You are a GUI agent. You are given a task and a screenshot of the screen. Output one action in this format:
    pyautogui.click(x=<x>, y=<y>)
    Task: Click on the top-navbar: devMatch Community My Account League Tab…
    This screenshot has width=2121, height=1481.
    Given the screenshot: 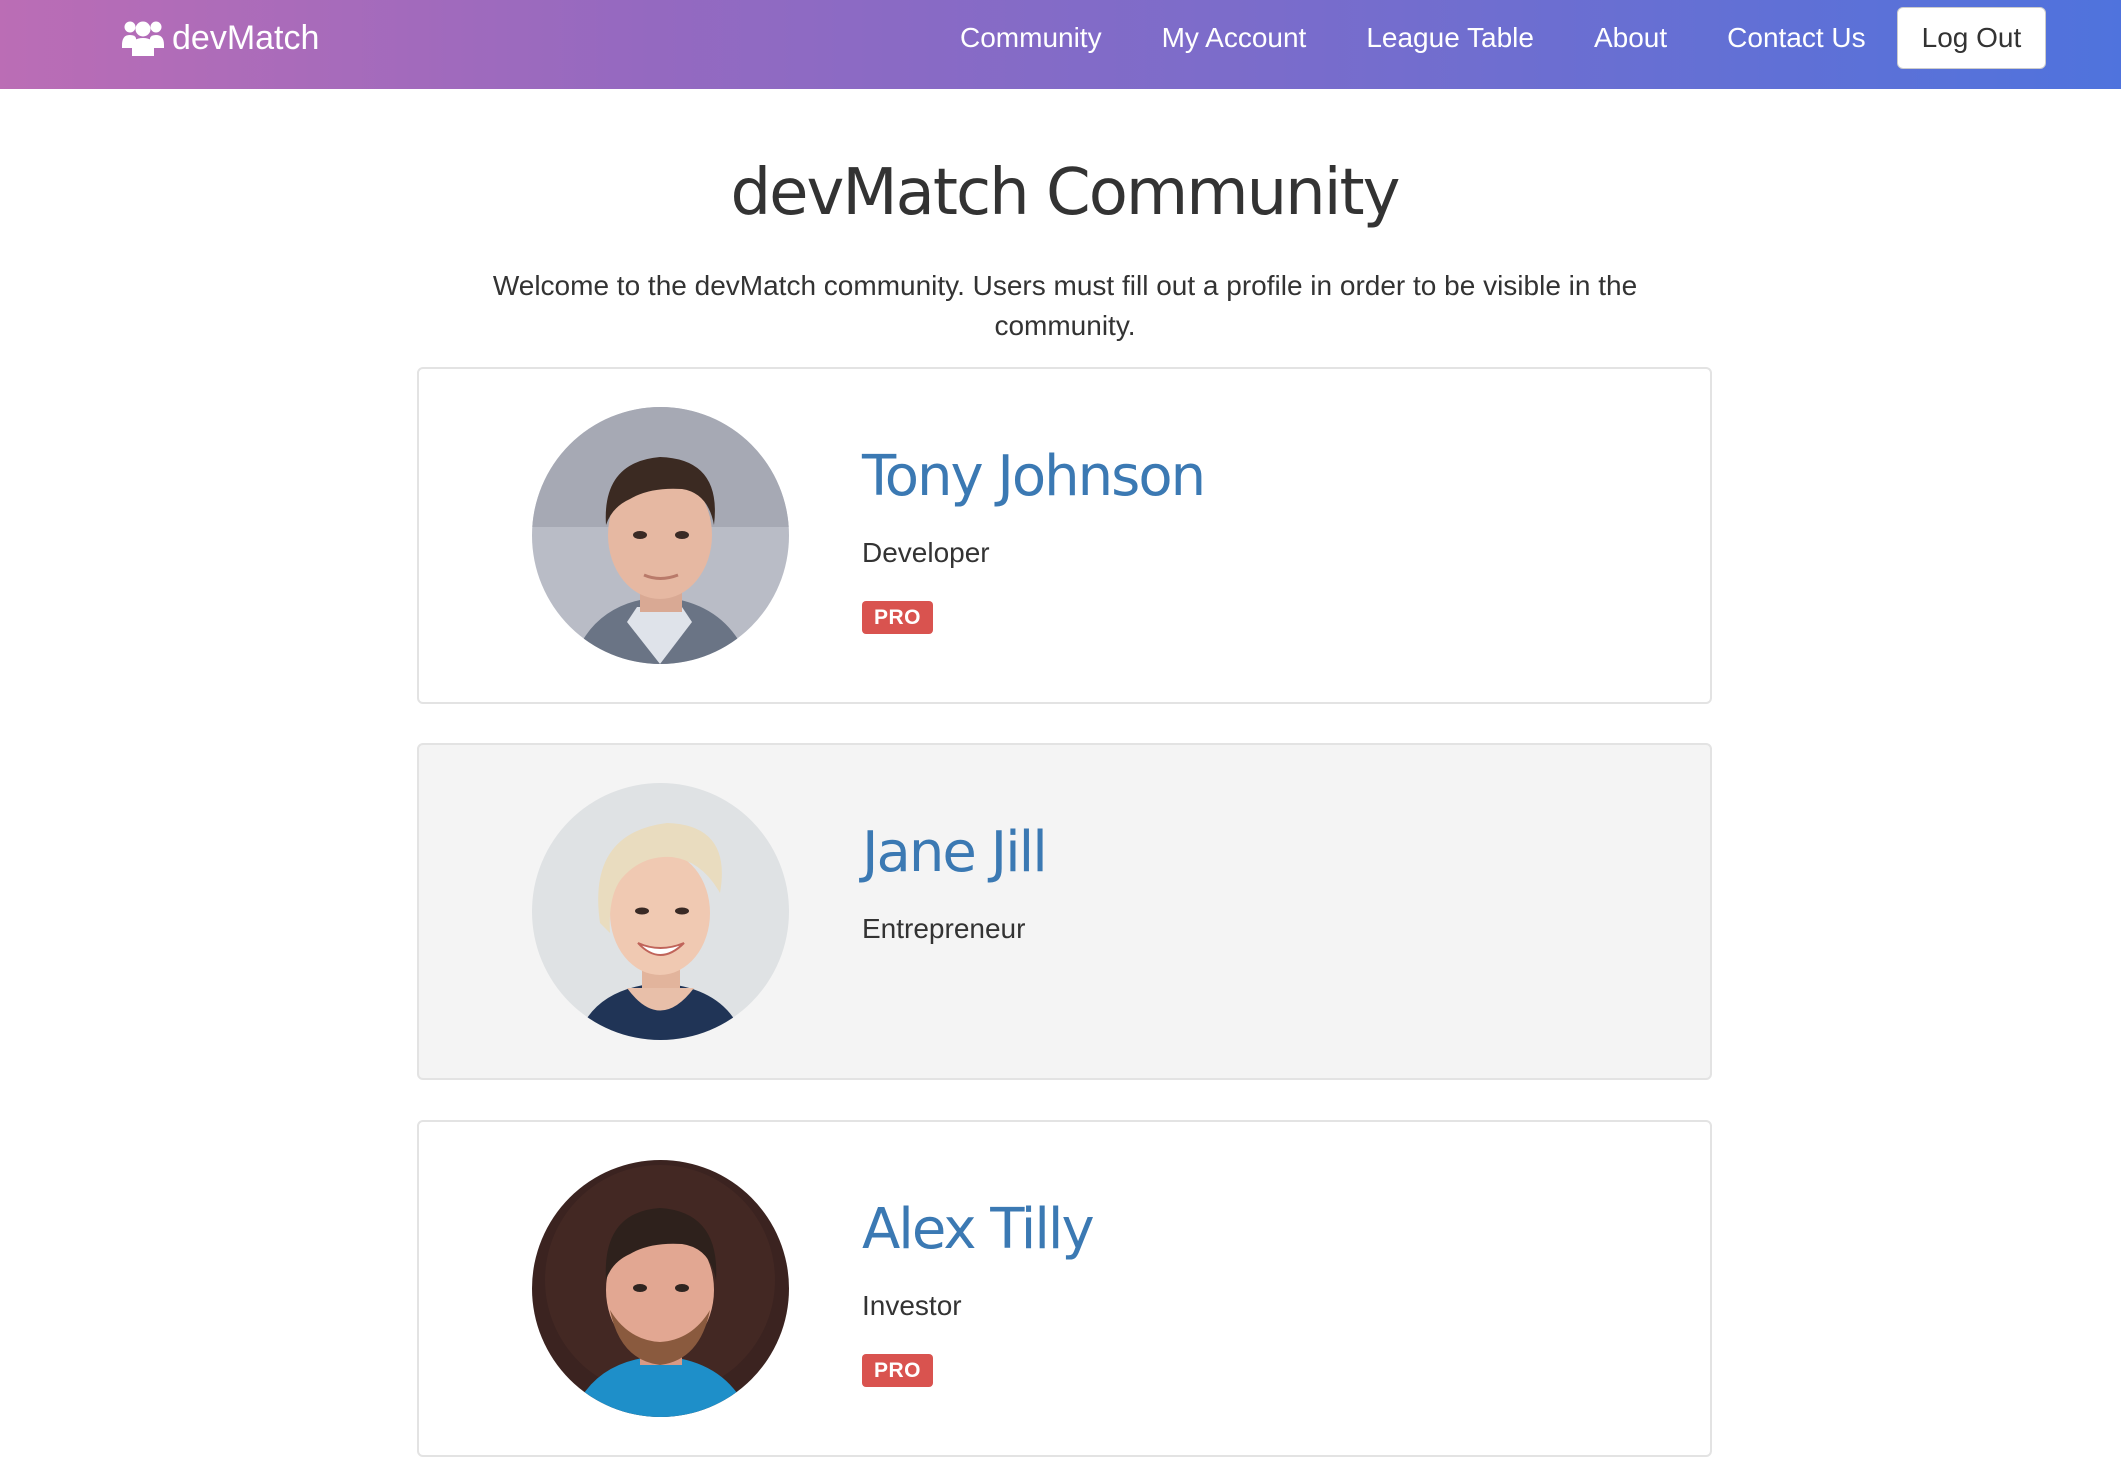 What is the action you would take?
    pyautogui.click(x=1060, y=44)
    